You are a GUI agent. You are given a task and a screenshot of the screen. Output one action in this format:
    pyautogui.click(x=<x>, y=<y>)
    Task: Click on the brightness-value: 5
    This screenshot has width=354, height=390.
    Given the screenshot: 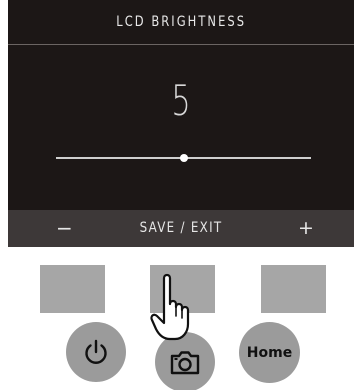 What is the action you would take?
    pyautogui.click(x=181, y=100)
    